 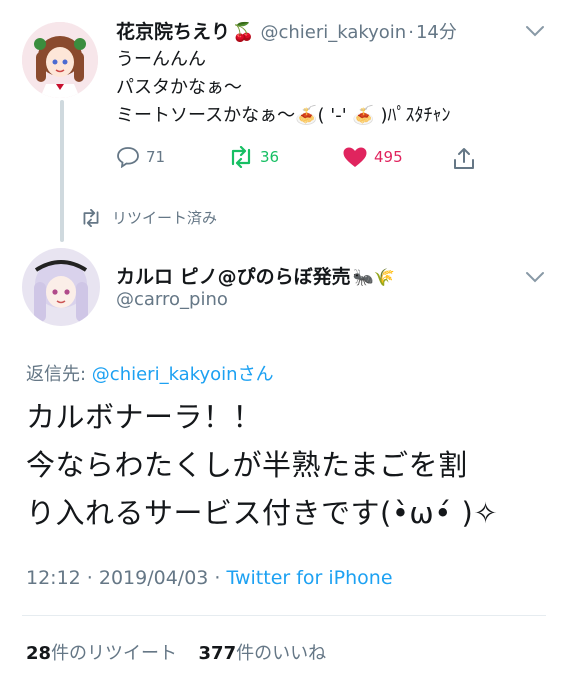 I want to click on tweet2-line-3: り入れるサービス付きです(•̀ω•́ )✧, so click(x=262, y=513).